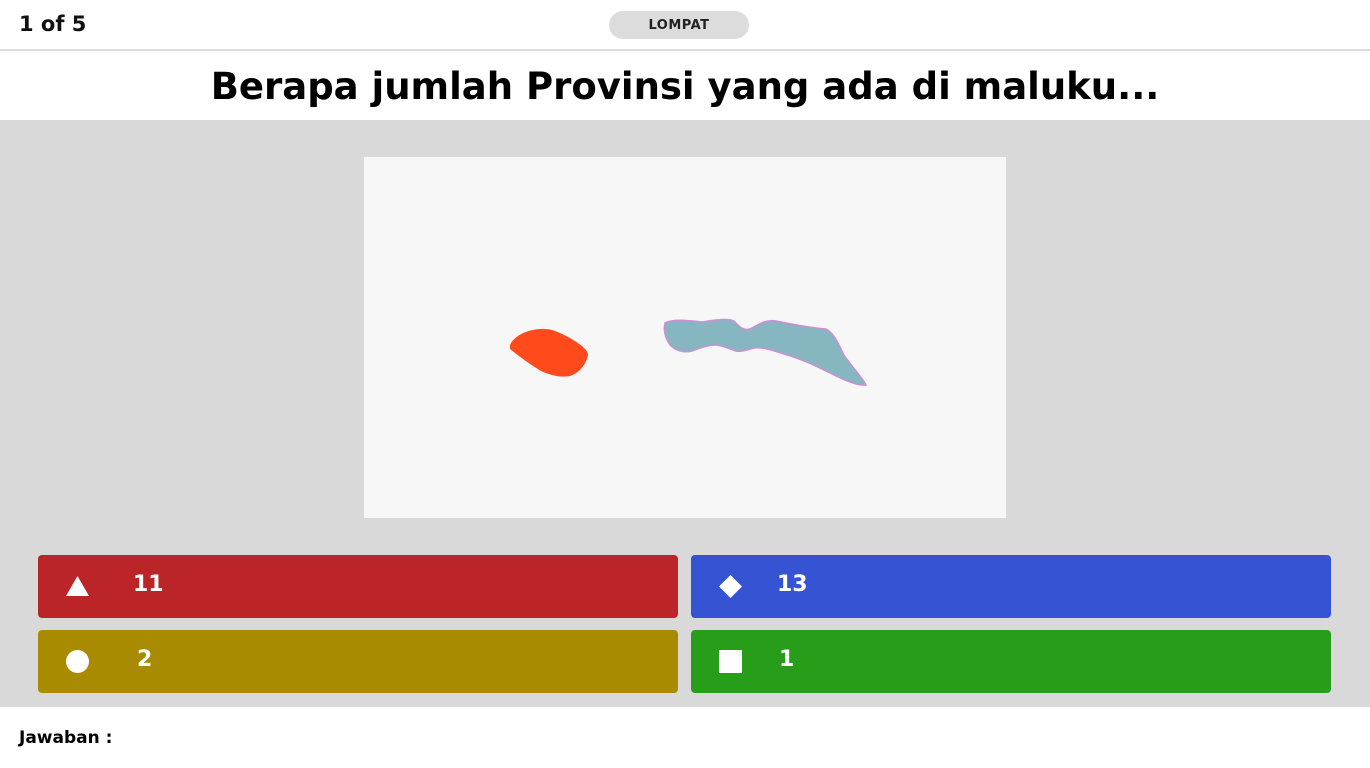 The image size is (1370, 768). What do you see at coordinates (549, 352) in the screenshot?
I see `island-left-shape` at bounding box center [549, 352].